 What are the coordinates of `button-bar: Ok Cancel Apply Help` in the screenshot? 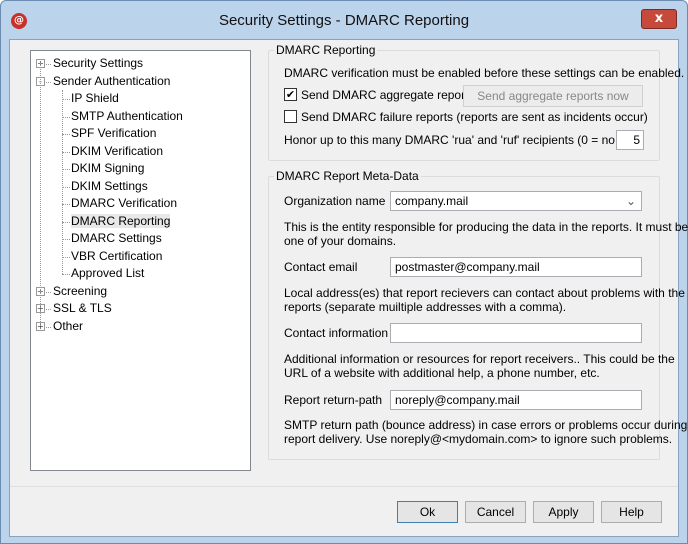 It's located at (344, 511).